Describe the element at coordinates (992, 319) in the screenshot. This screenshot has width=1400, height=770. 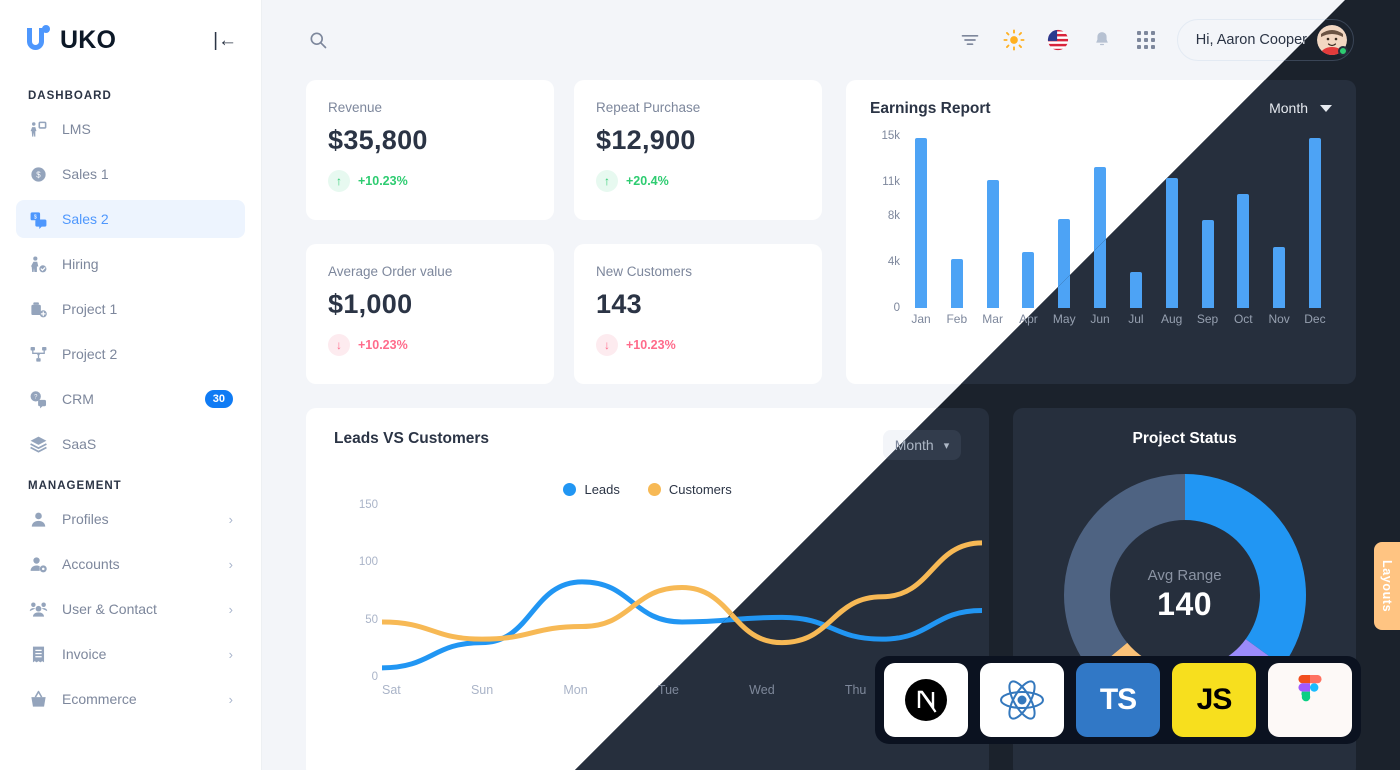
I see `earnings-x-tick: Mar` at that location.